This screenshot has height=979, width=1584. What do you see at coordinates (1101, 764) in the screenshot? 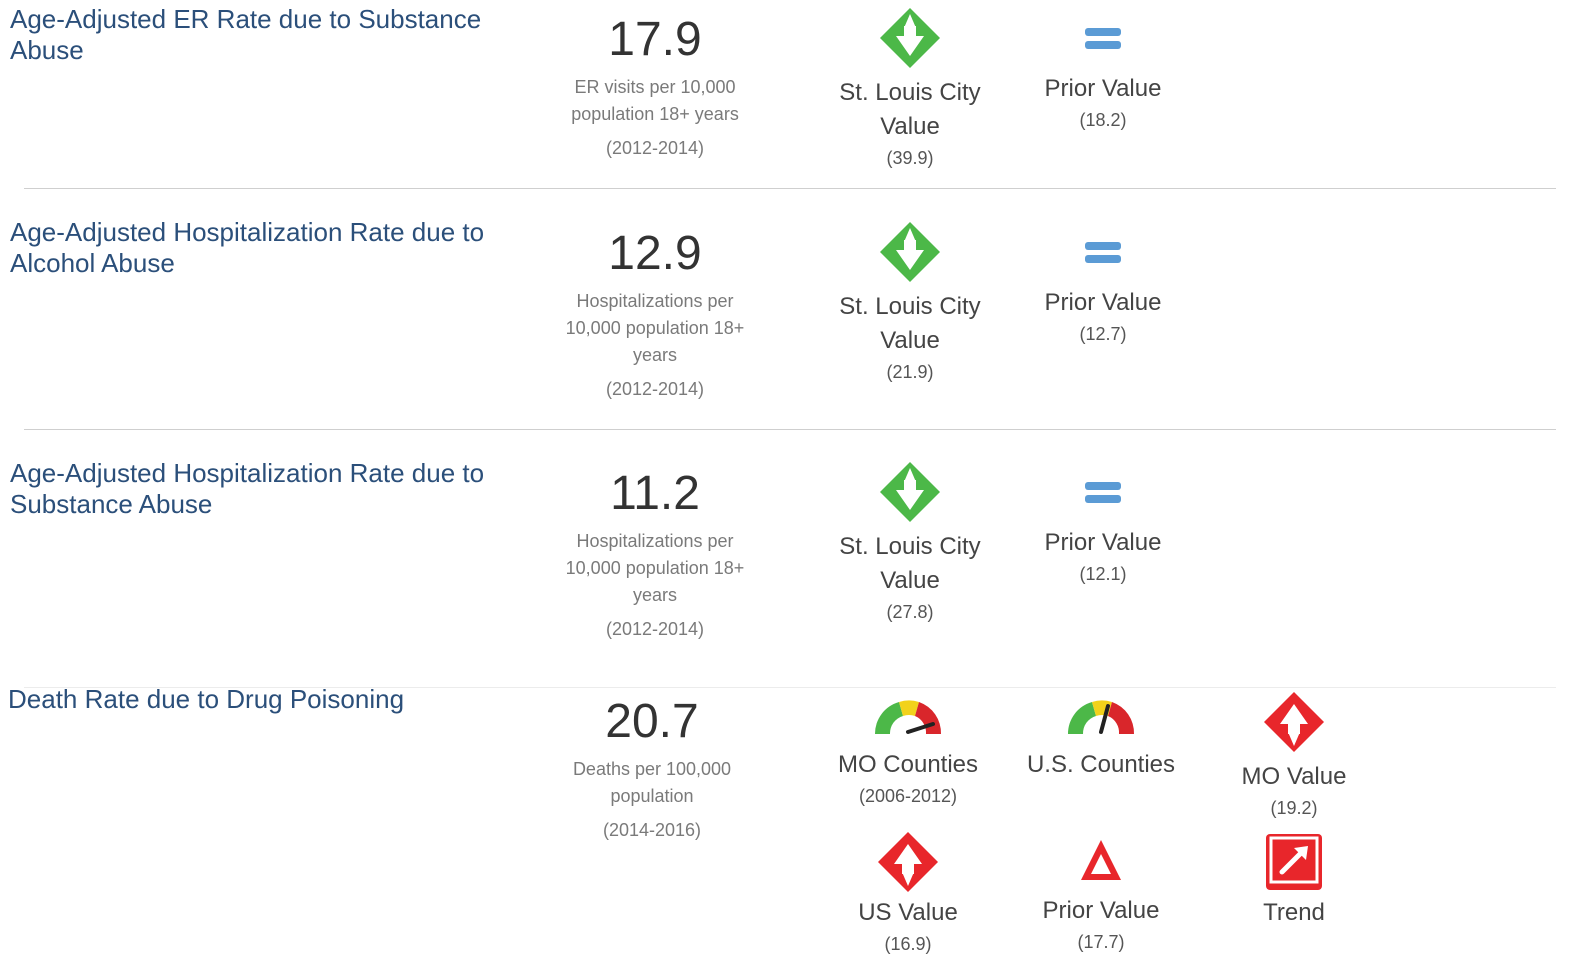
I see `comparison-label: U.S. Counties` at bounding box center [1101, 764].